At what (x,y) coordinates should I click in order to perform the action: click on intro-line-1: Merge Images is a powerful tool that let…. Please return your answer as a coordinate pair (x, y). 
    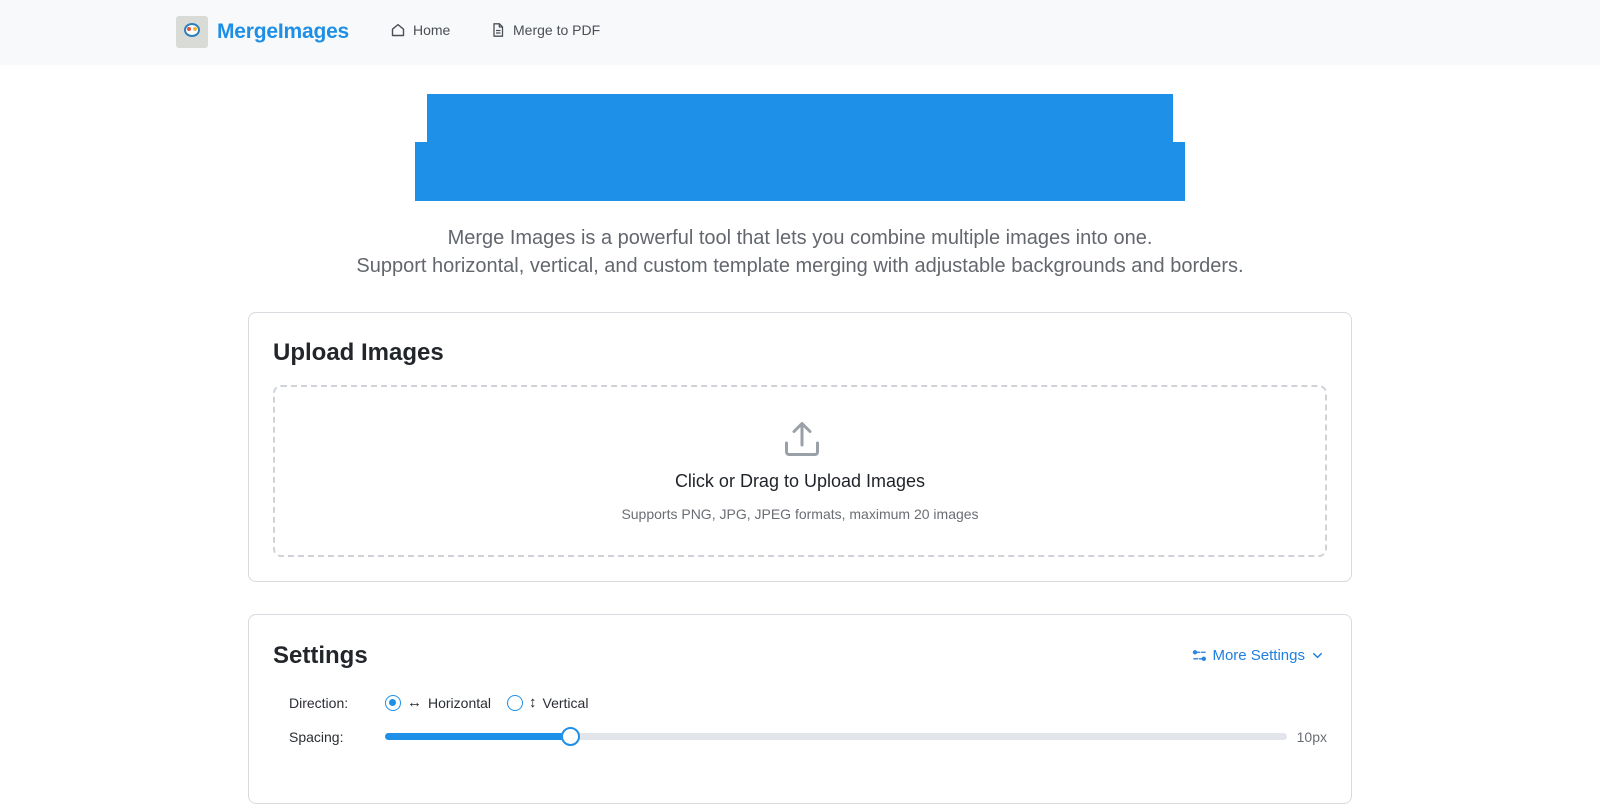
    Looking at the image, I should click on (800, 238).